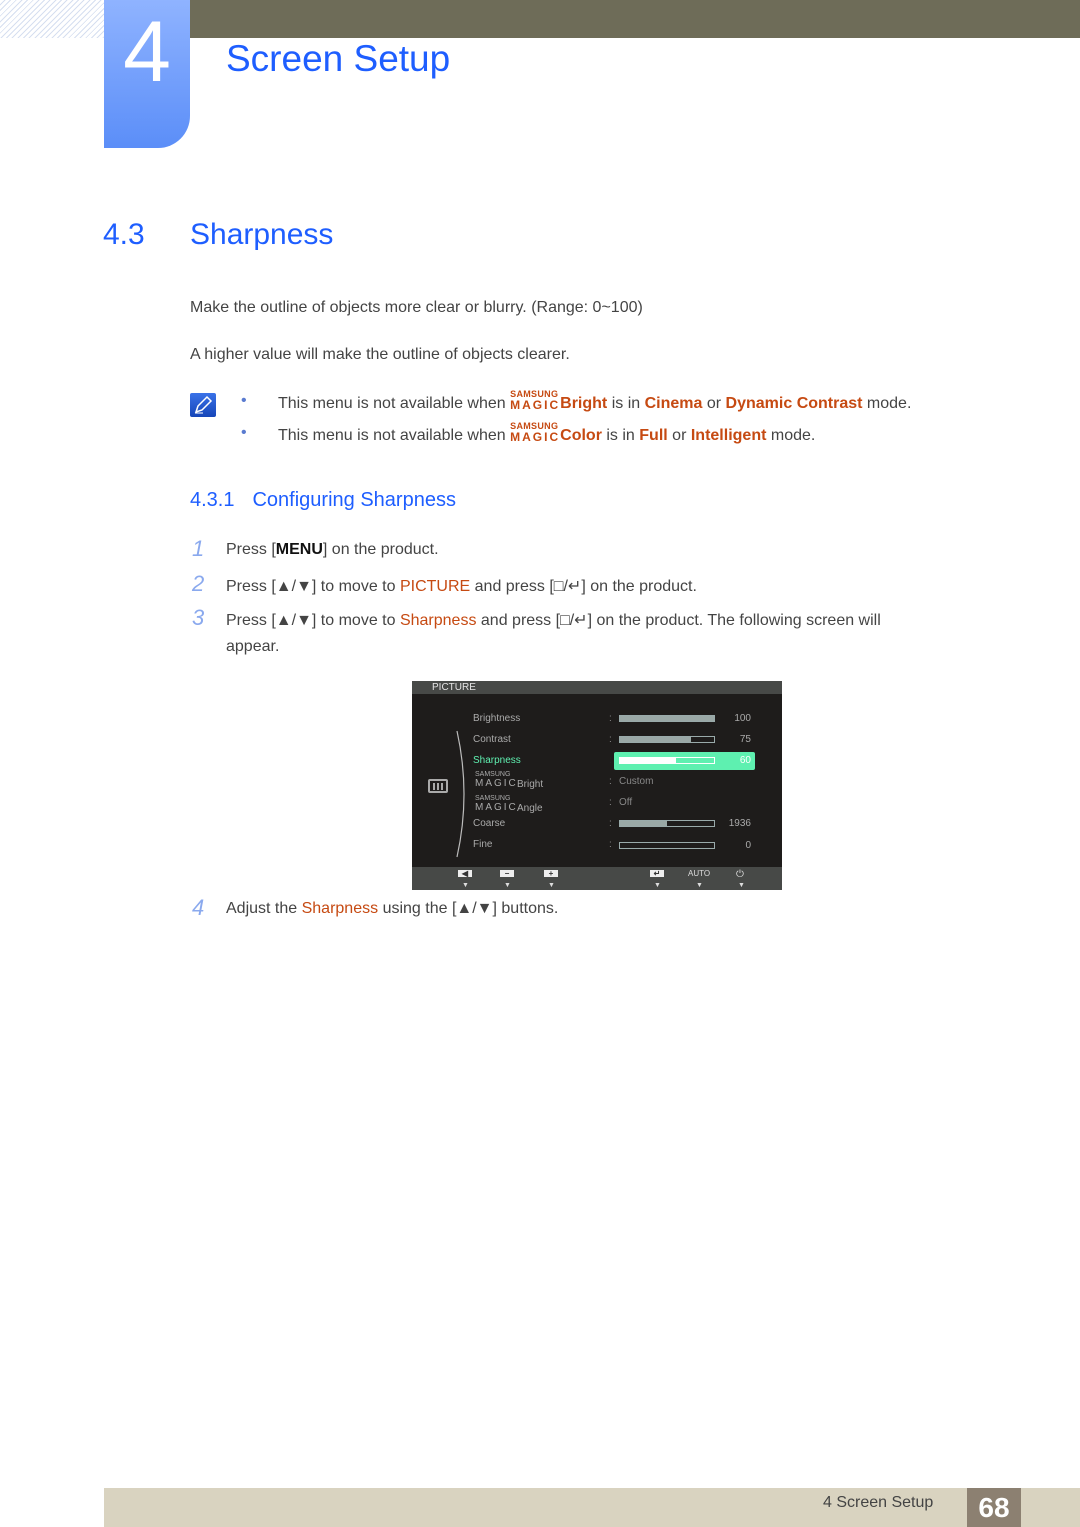 The image size is (1080, 1527). What do you see at coordinates (551, 874) in the screenshot?
I see `plus-icon: +` at bounding box center [551, 874].